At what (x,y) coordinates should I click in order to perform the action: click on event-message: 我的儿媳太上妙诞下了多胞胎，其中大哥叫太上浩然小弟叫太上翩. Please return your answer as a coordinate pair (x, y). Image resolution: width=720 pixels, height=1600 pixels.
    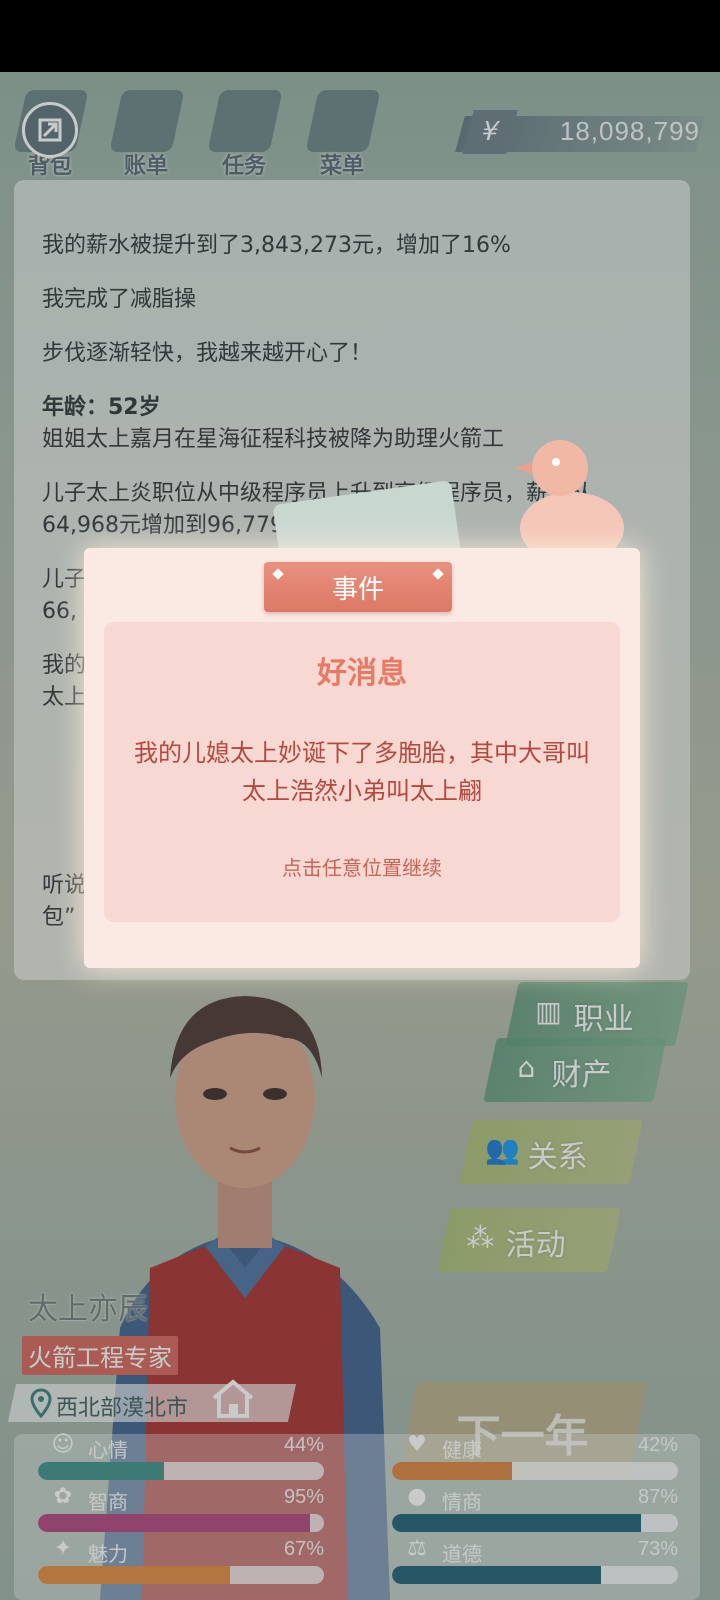
    Looking at the image, I should click on (362, 772).